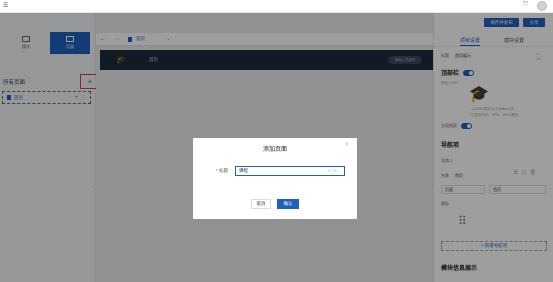  Describe the element at coordinates (288, 204) in the screenshot. I see `confirm-button: 确认` at that location.